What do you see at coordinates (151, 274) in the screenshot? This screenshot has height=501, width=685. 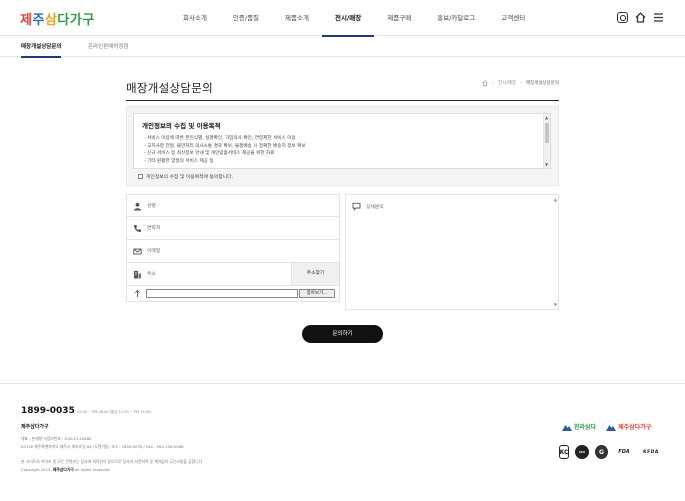 I see `address-label: 주소` at bounding box center [151, 274].